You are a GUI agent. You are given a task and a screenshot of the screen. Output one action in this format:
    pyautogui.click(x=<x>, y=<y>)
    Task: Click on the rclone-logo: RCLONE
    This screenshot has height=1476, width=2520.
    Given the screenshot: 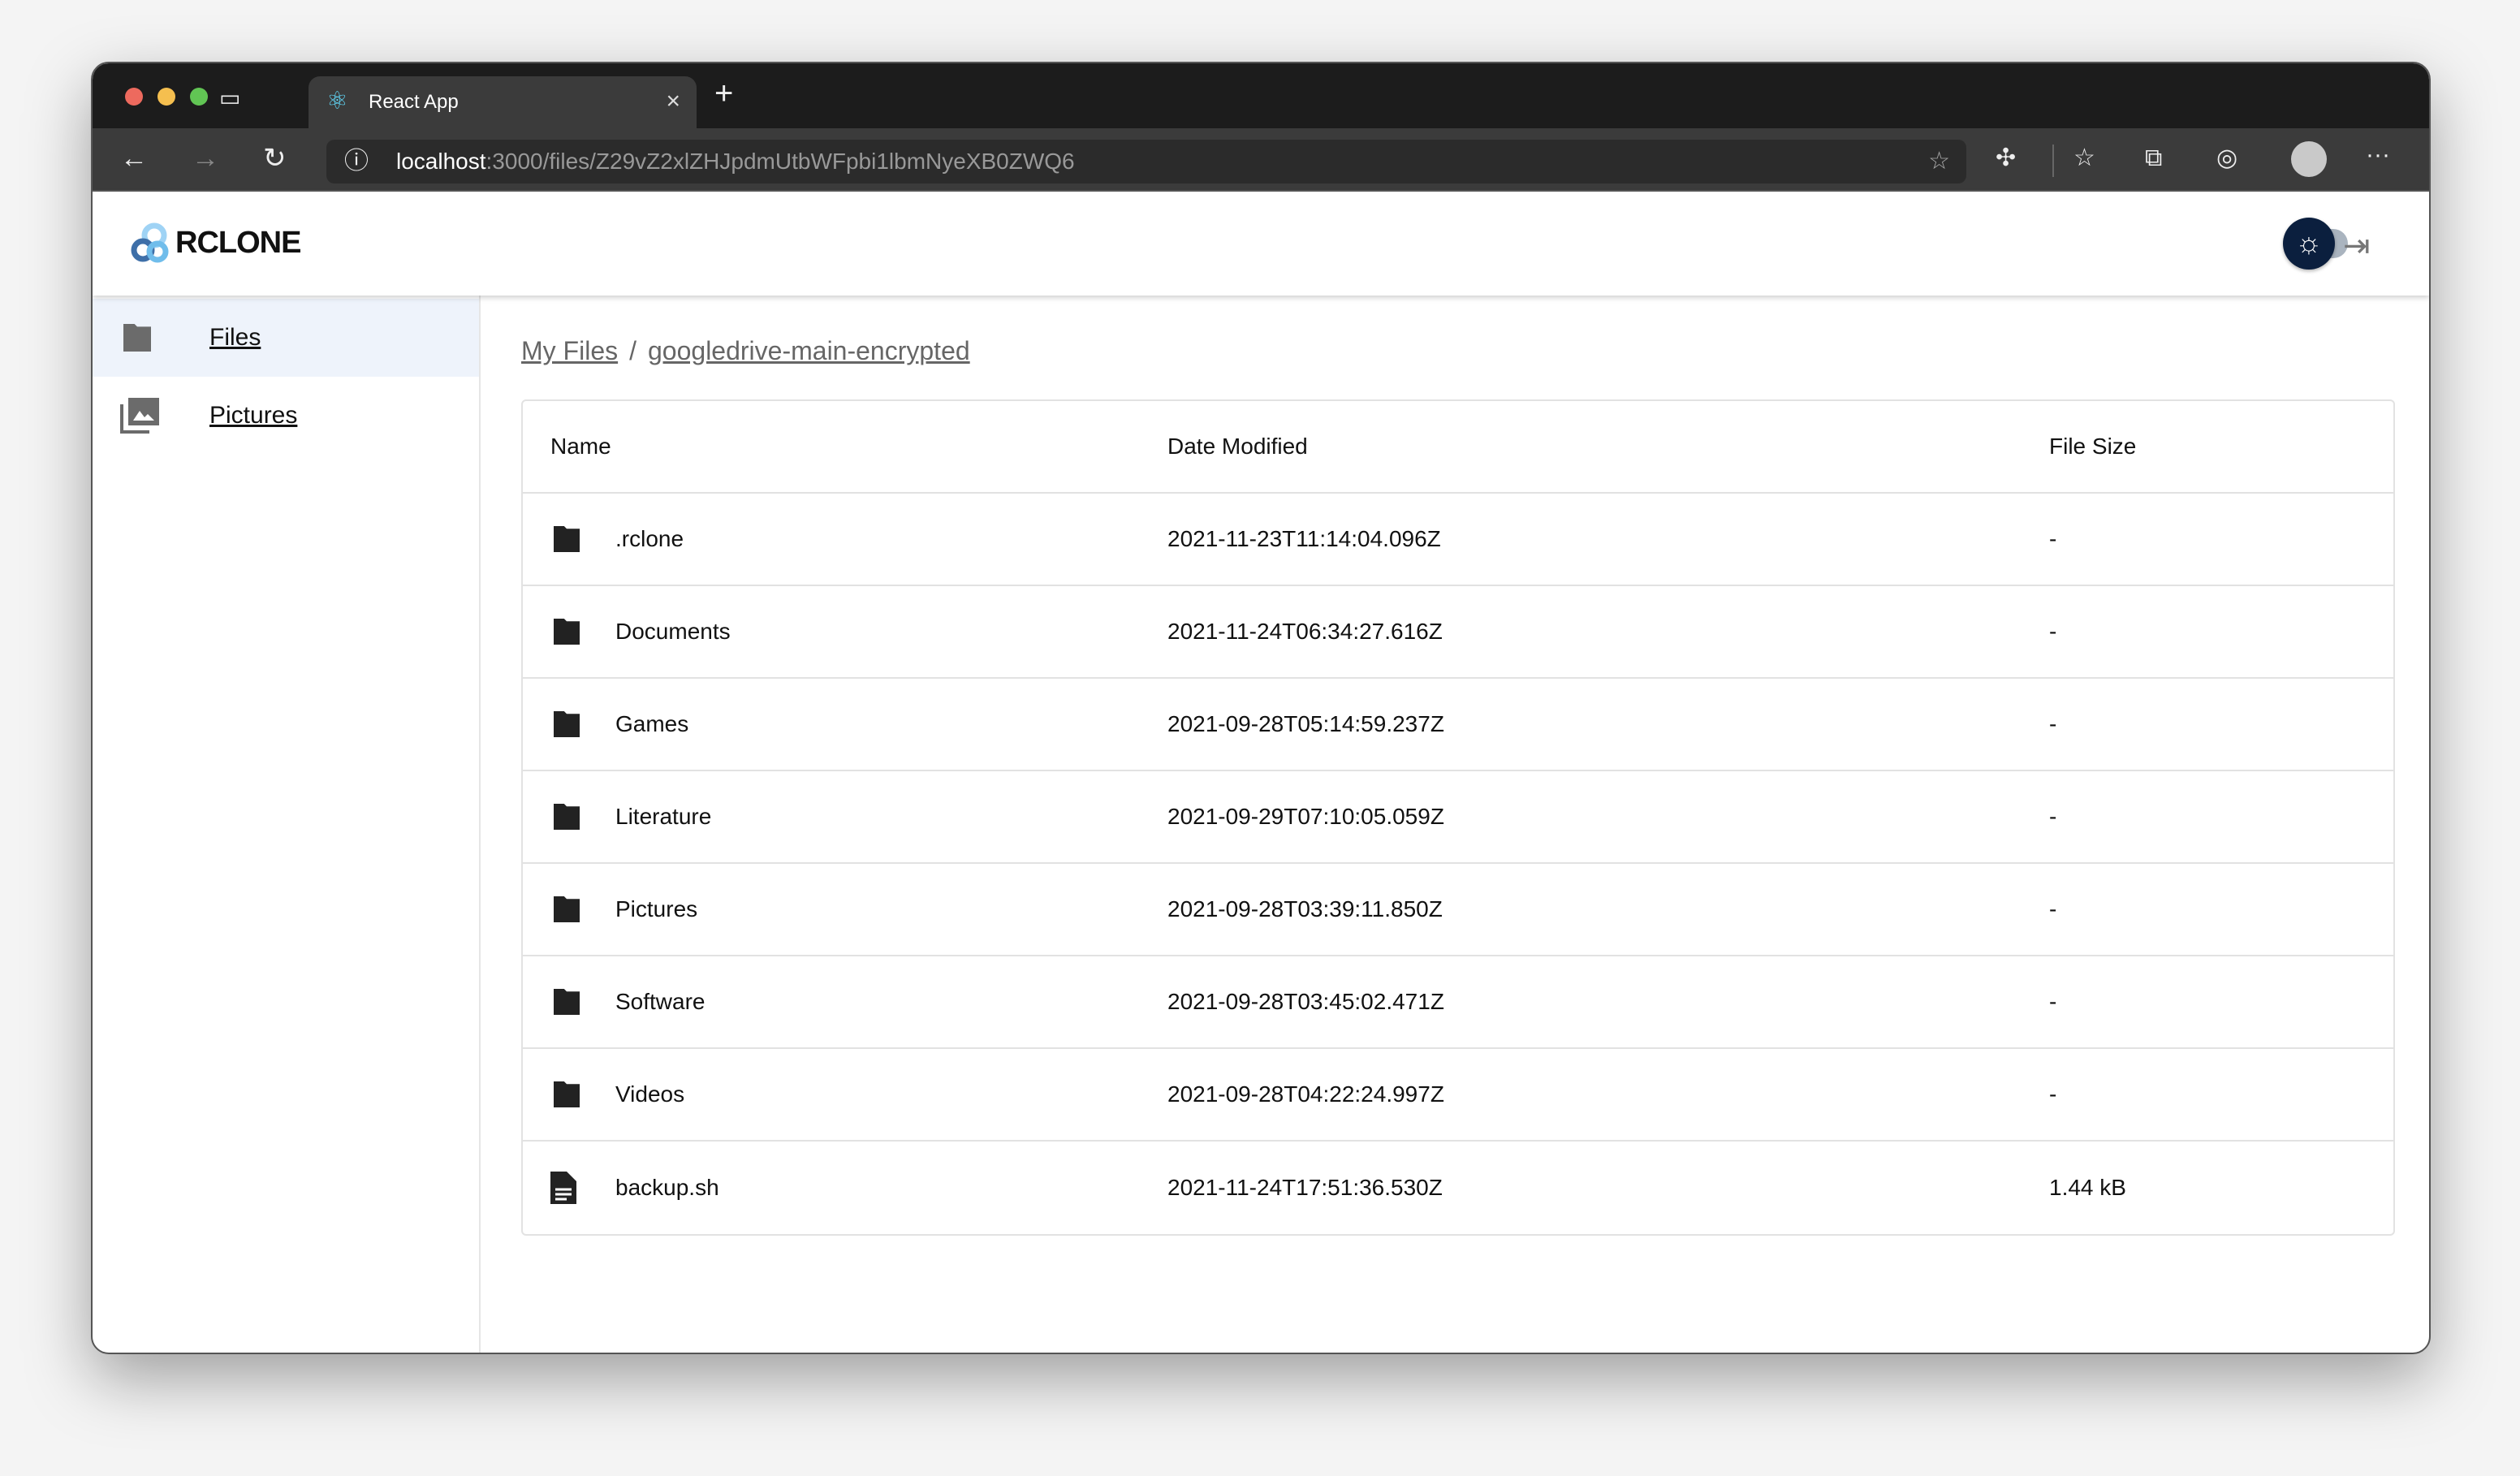 What is the action you would take?
    pyautogui.click(x=215, y=243)
    